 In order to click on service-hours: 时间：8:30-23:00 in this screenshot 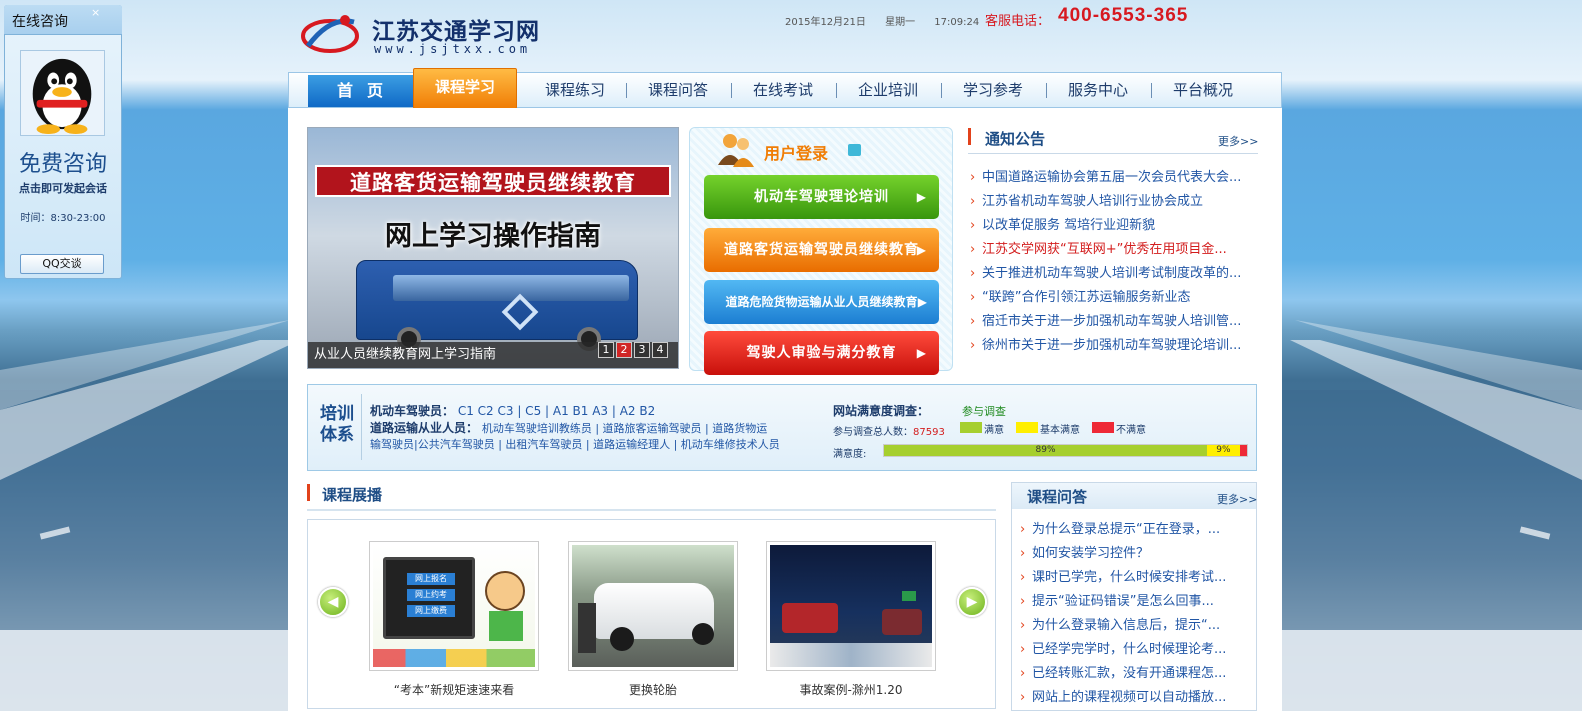, I will do `click(63, 218)`.